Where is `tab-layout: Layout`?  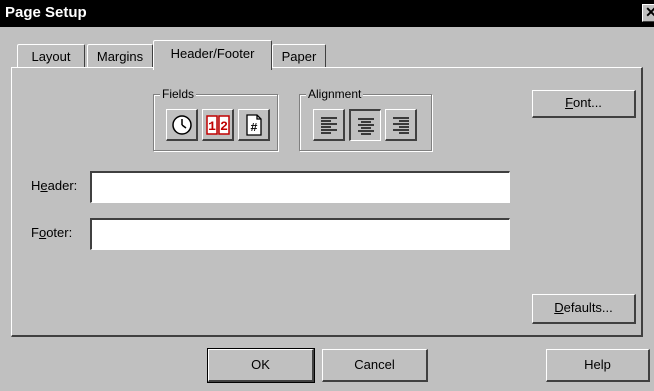
tab-layout: Layout is located at coordinates (51, 56).